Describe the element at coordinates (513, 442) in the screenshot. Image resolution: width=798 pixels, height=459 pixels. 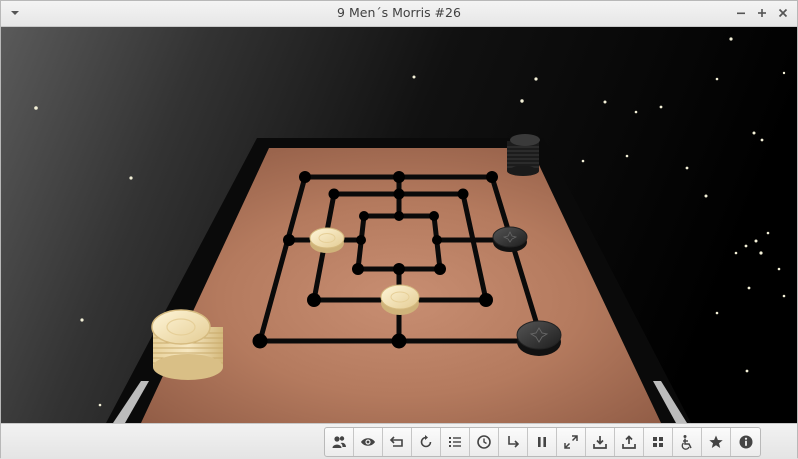
I see `redo-icon` at that location.